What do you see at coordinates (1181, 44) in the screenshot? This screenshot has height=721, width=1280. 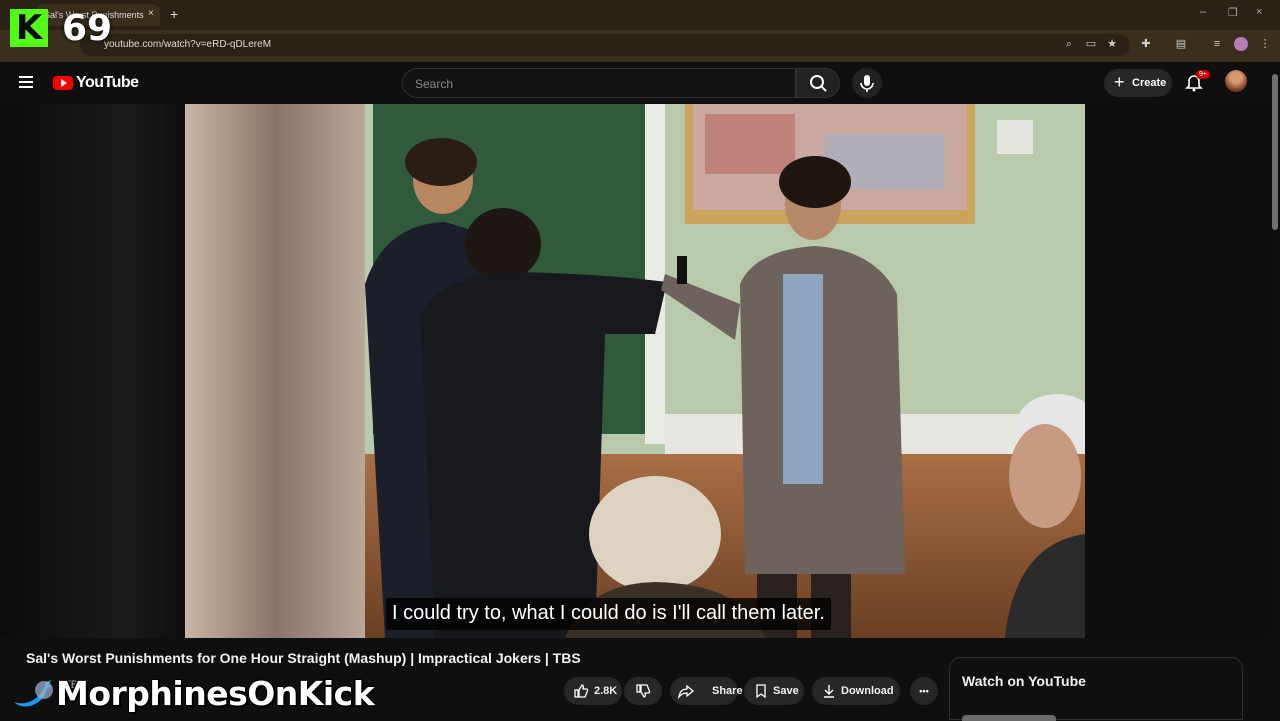 I see `sidebar-icon: ▤` at bounding box center [1181, 44].